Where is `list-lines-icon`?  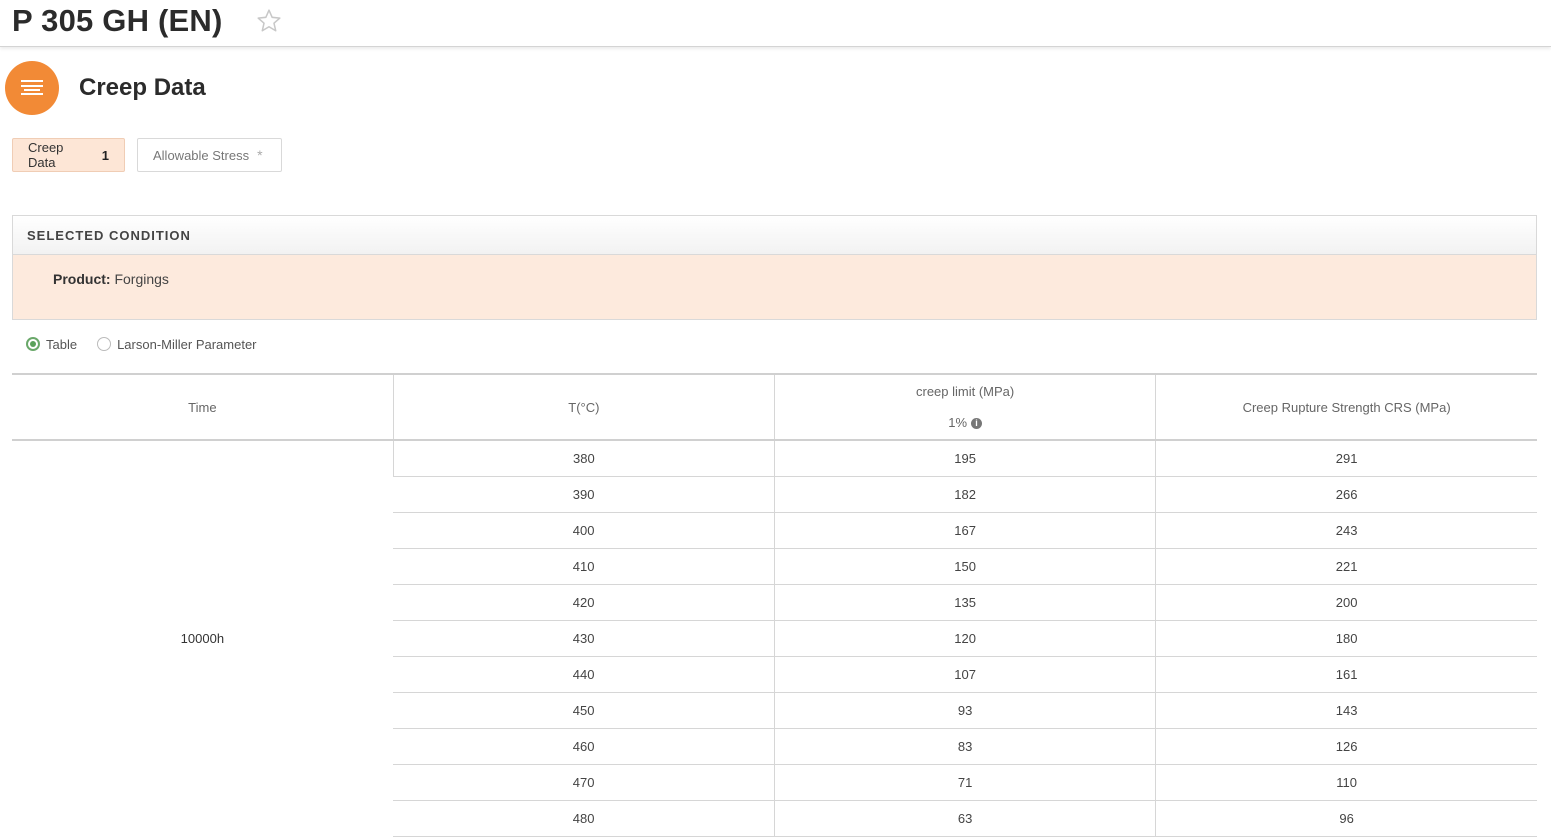 list-lines-icon is located at coordinates (32, 88).